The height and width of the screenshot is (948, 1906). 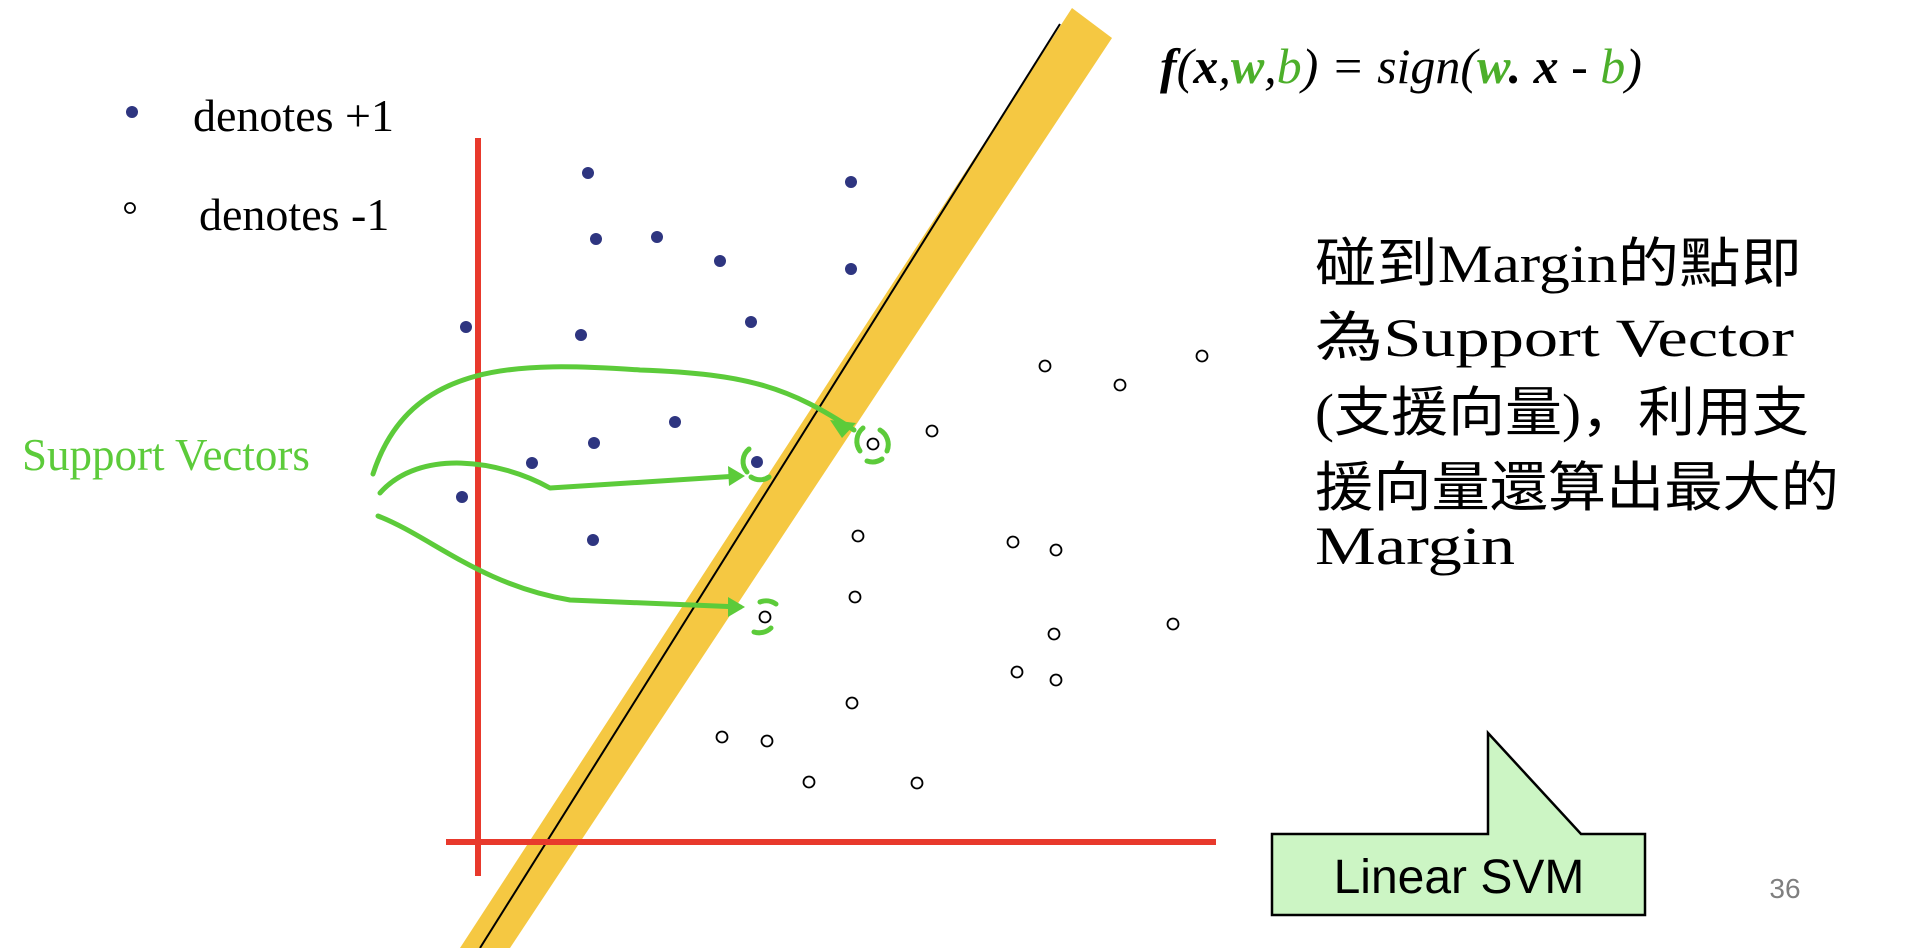 I want to click on page-number: 36, so click(x=1784, y=888).